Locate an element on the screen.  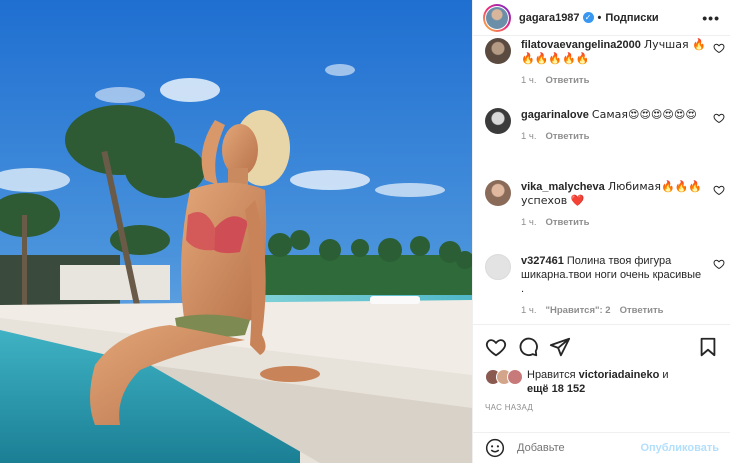
post-timestamp: ЧАС НАЗАД is located at coordinates (509, 407).